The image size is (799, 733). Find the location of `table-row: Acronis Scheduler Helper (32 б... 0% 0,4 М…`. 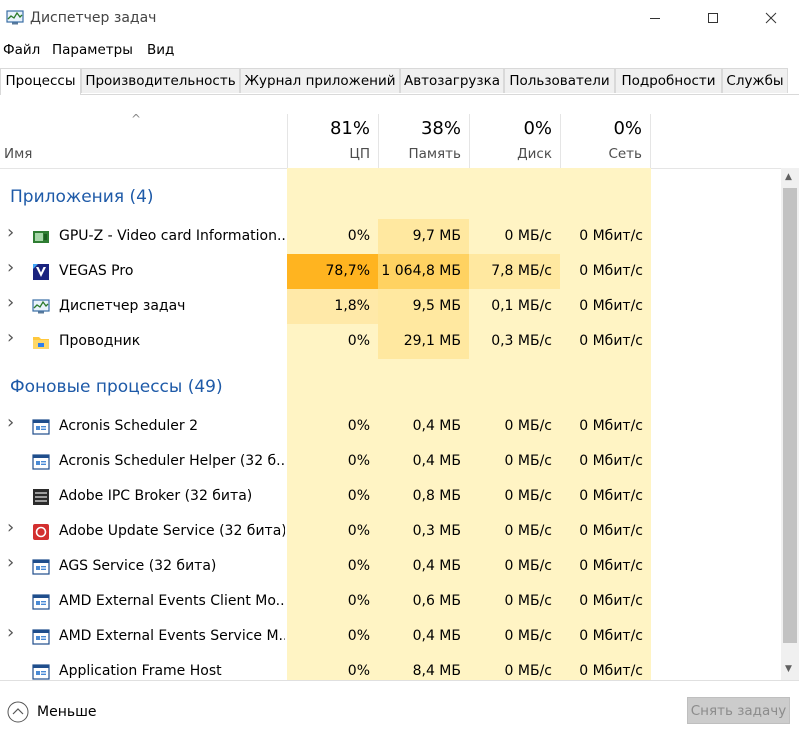

table-row: Acronis Scheduler Helper (32 б... 0% 0,4 М… is located at coordinates (390, 461).